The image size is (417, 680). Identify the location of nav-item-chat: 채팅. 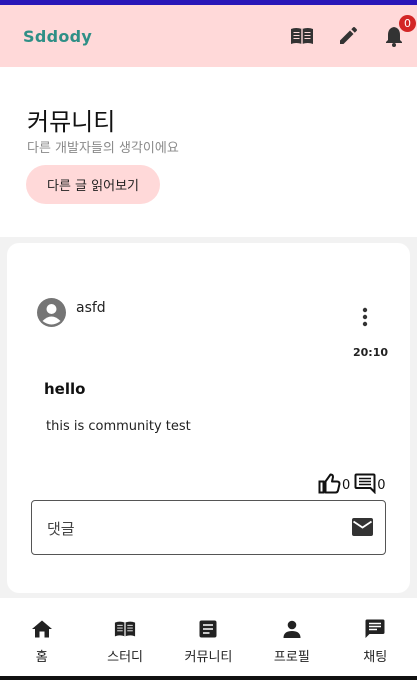
(375, 637).